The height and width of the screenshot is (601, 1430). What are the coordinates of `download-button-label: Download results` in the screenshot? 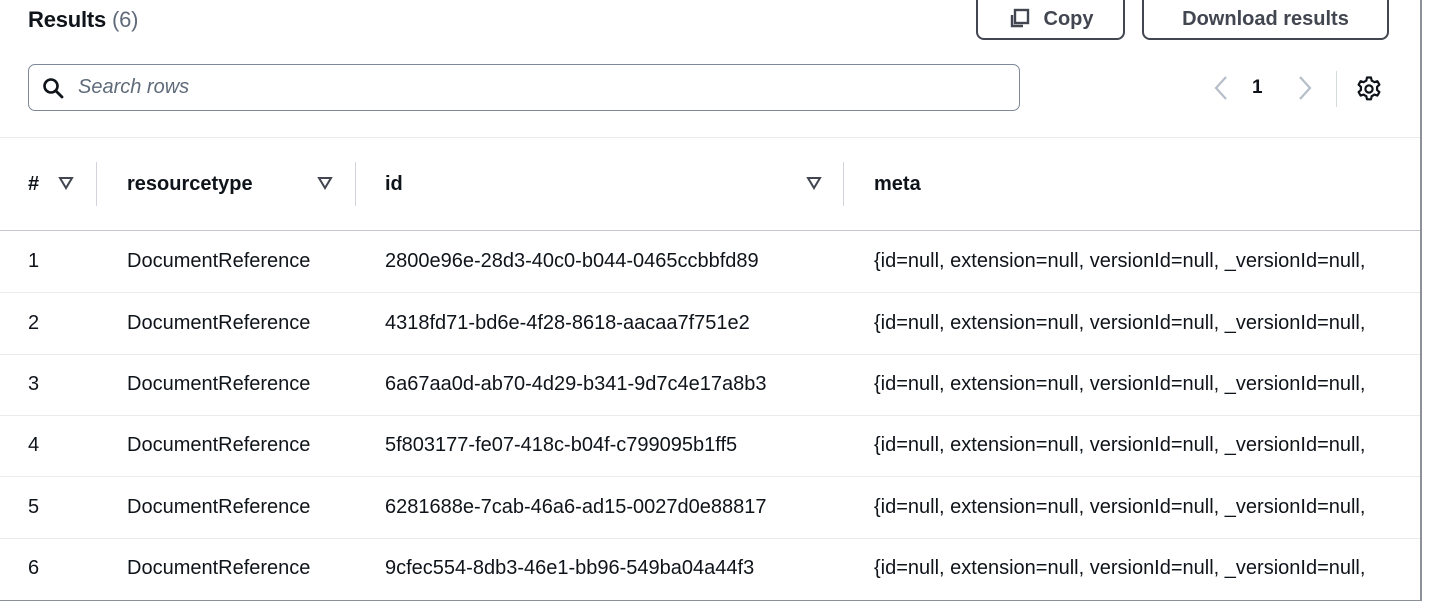 It's located at (1265, 18).